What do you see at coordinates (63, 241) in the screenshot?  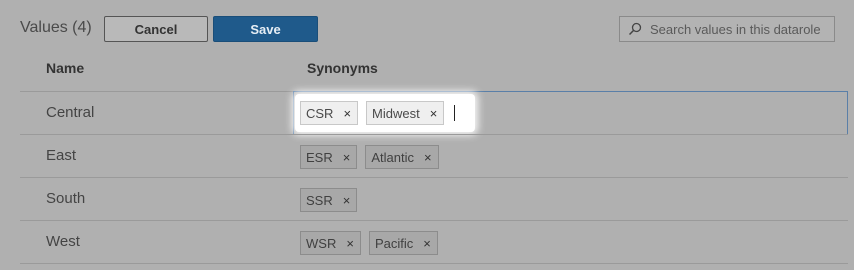 I see `row-name: West` at bounding box center [63, 241].